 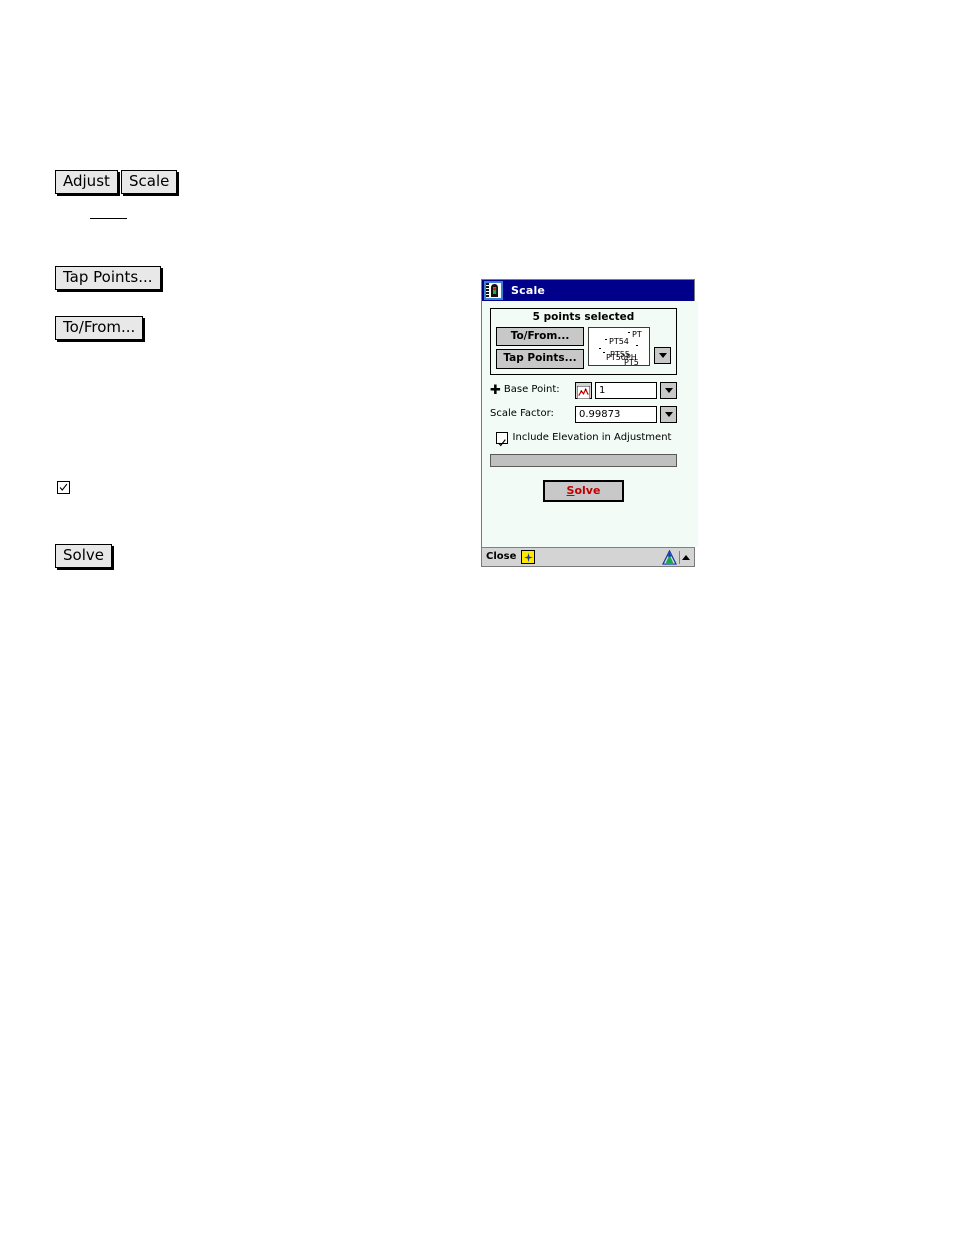 What do you see at coordinates (108, 218) in the screenshot?
I see `annotation-rule` at bounding box center [108, 218].